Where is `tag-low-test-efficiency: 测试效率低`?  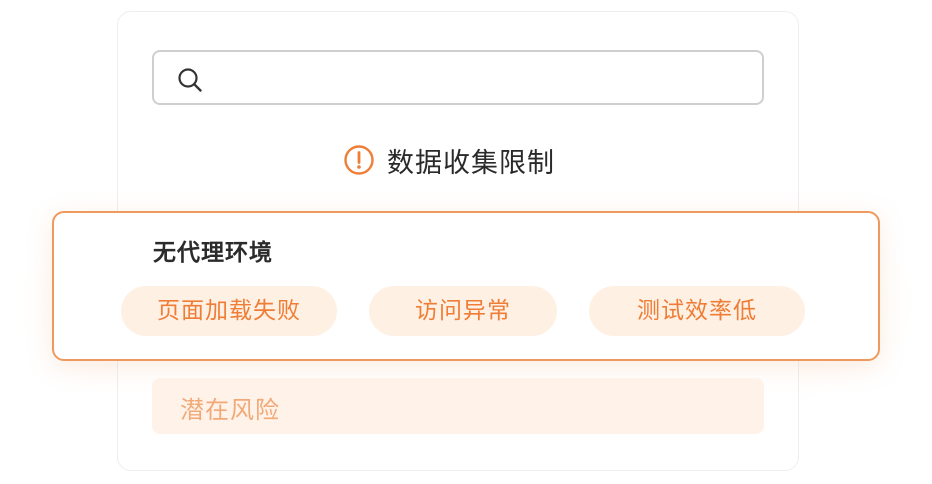
tag-low-test-efficiency: 测试效率低 is located at coordinates (697, 311).